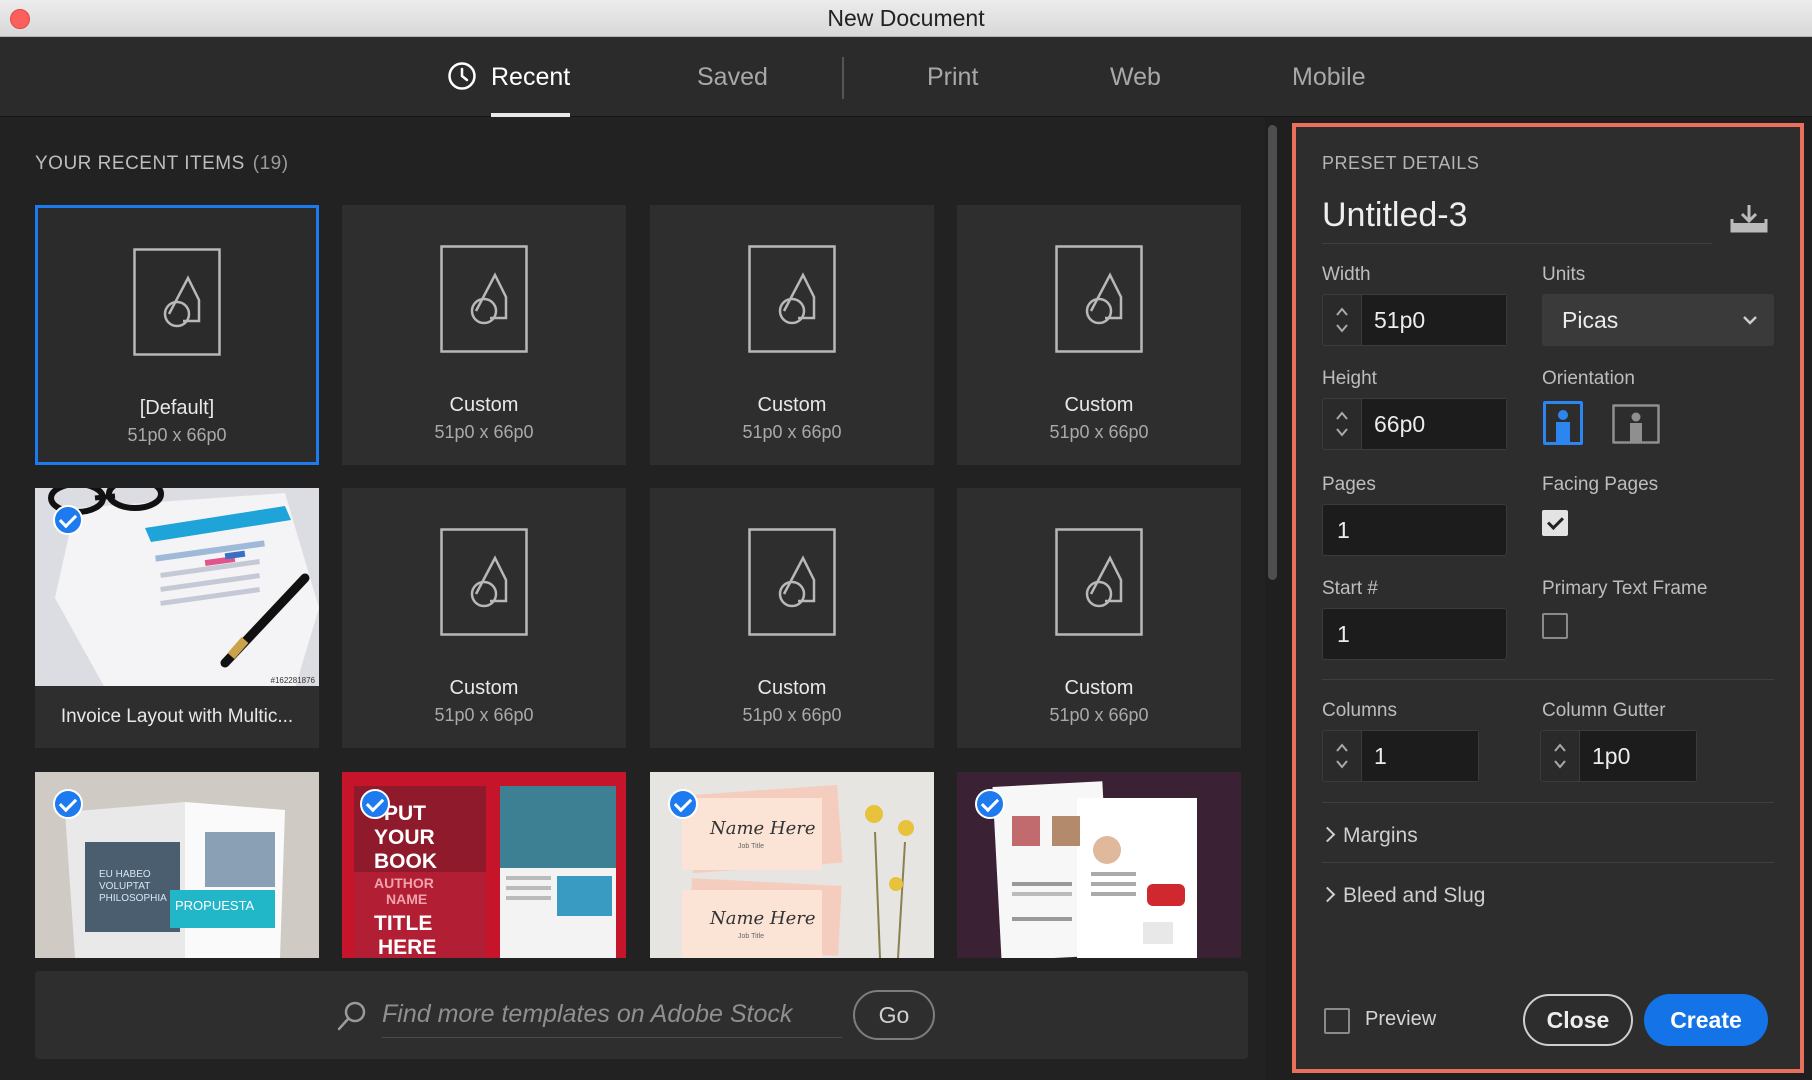 The width and height of the screenshot is (1812, 1080). Describe the element at coordinates (1555, 626) in the screenshot. I see `primary-text-frame-checkbox` at that location.